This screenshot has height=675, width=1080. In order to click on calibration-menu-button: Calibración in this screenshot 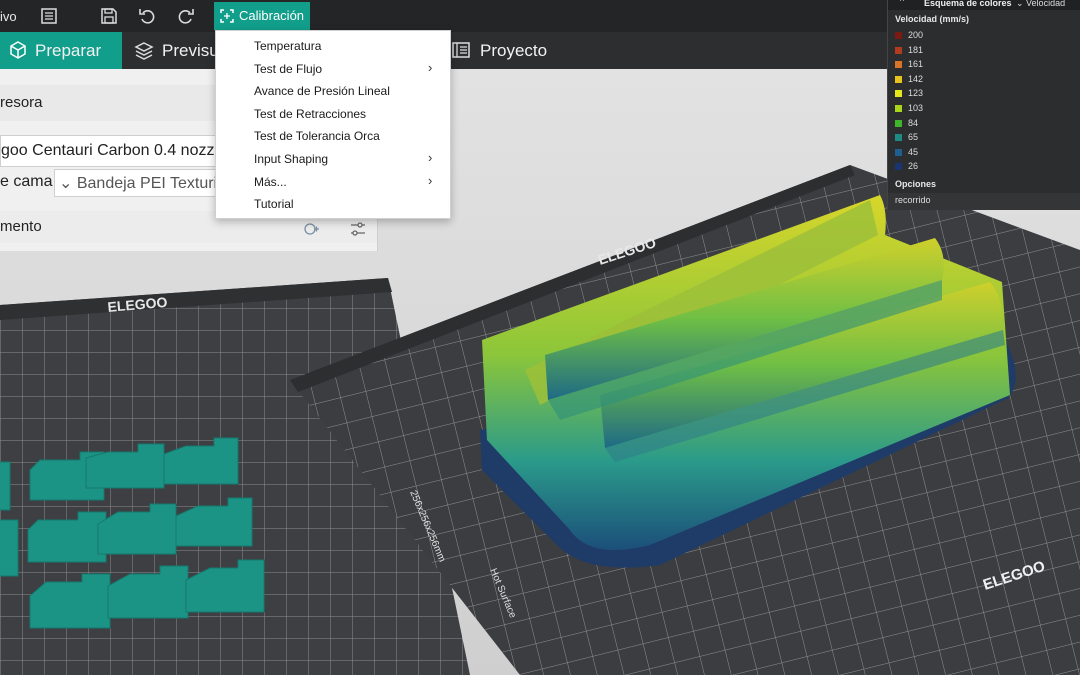, I will do `click(262, 16)`.